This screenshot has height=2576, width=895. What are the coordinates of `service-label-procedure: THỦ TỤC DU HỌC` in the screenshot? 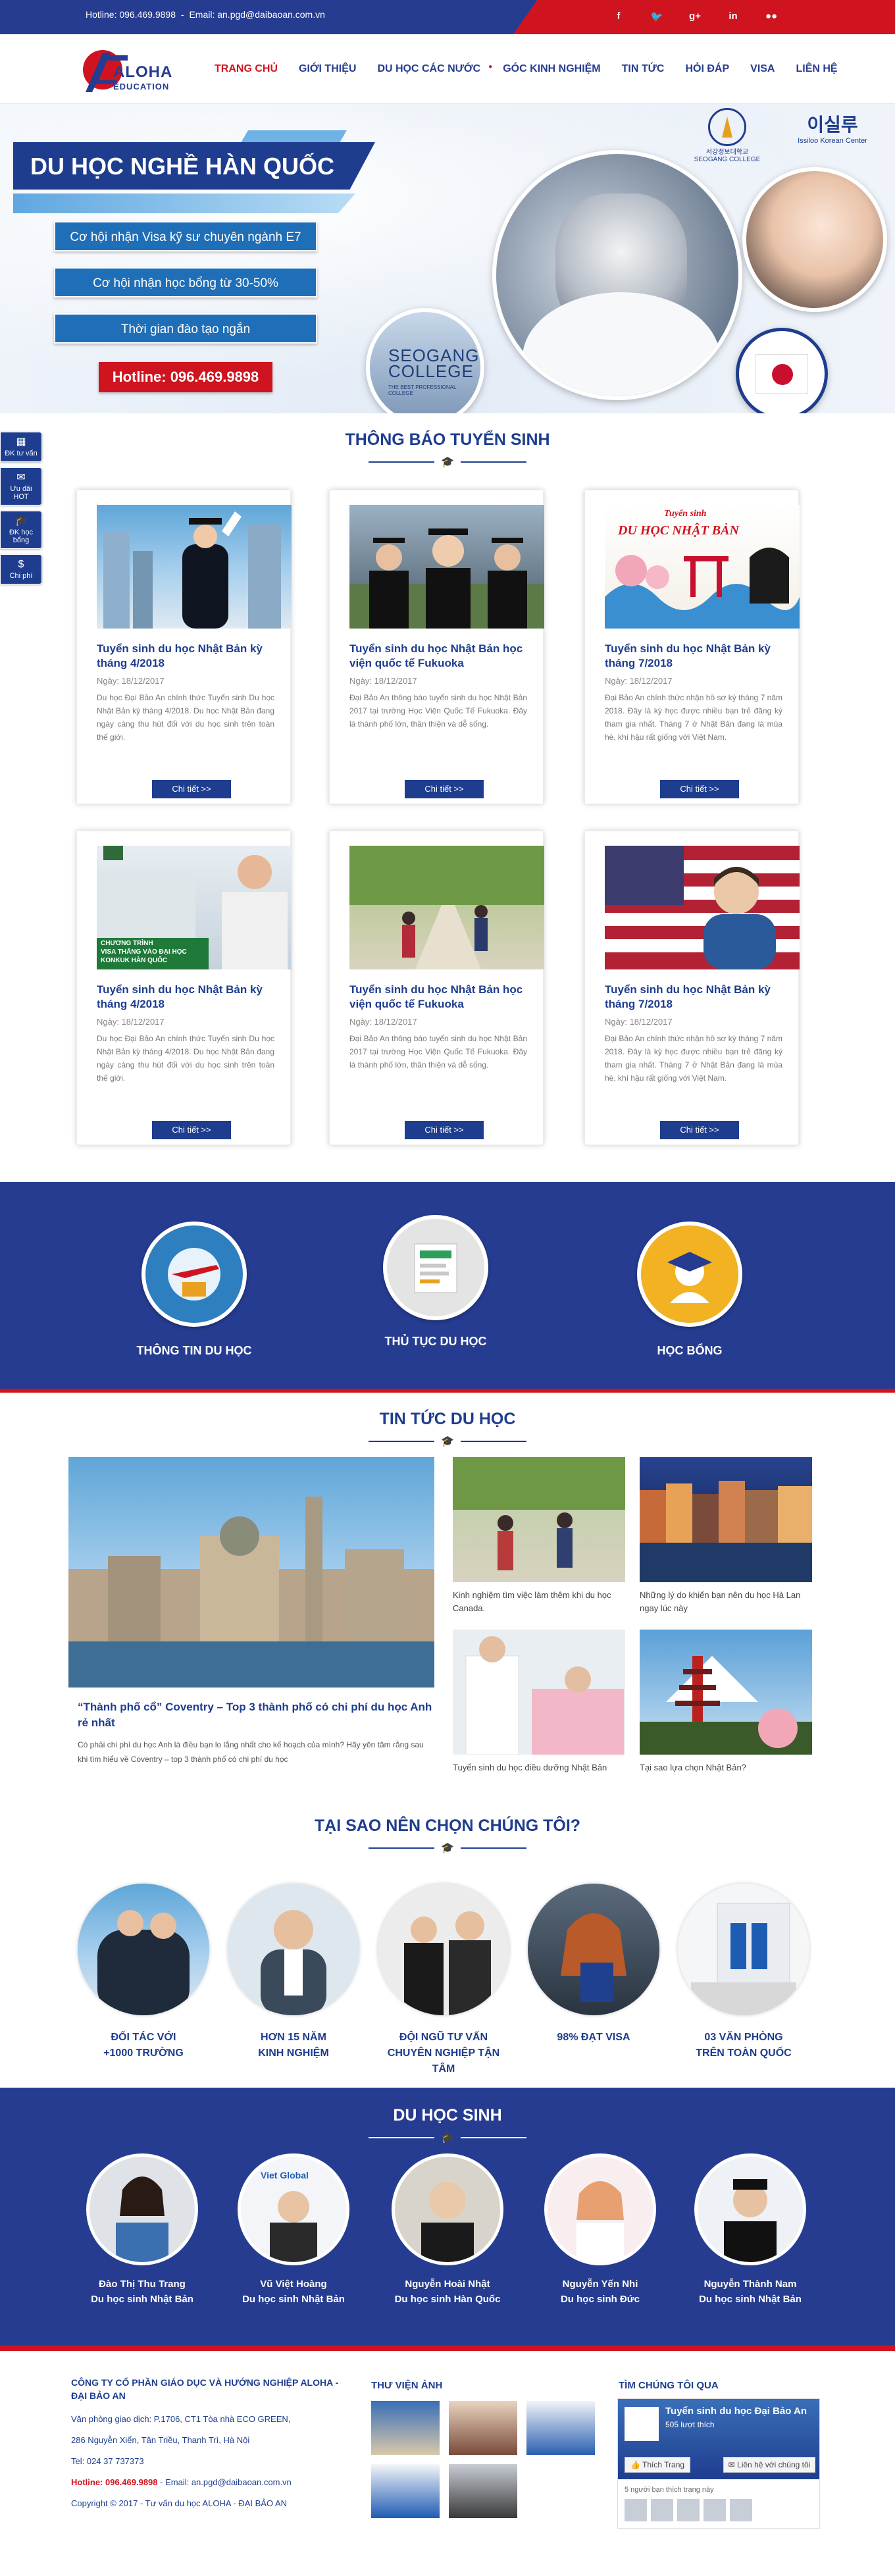 It's located at (435, 1342).